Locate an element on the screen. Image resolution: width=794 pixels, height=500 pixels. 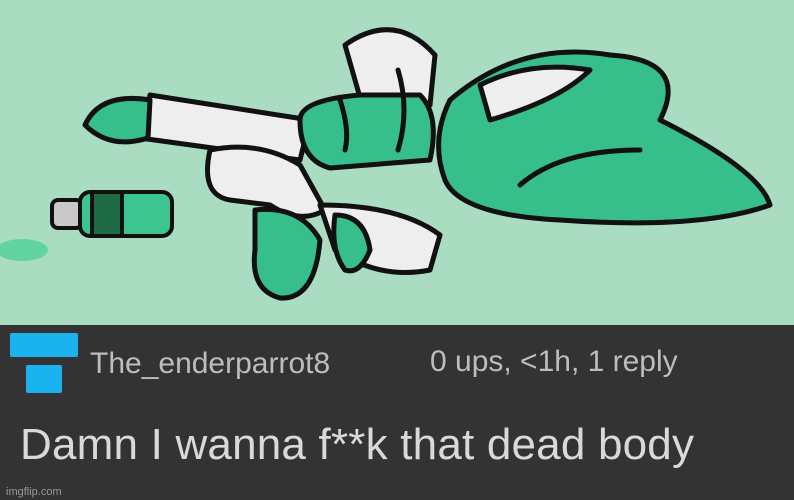
avatar-bottom-block is located at coordinates (44, 379).